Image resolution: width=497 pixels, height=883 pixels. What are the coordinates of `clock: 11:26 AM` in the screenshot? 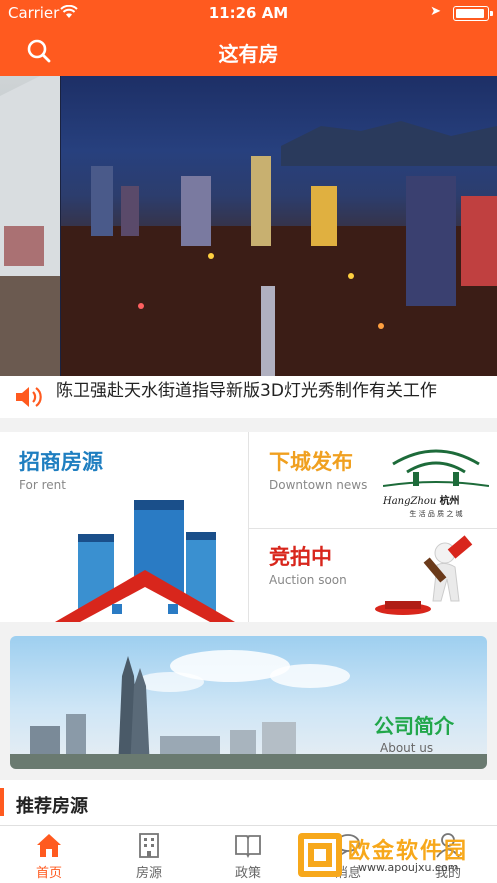 It's located at (248, 13).